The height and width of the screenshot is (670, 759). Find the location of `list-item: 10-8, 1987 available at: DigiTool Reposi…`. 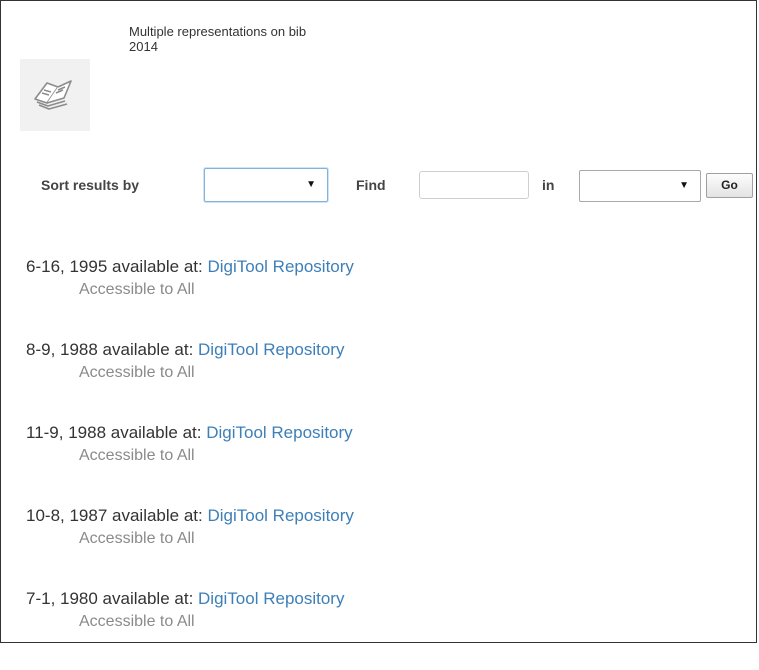

list-item: 10-8, 1987 available at: DigiTool Reposi… is located at coordinates (376, 545).